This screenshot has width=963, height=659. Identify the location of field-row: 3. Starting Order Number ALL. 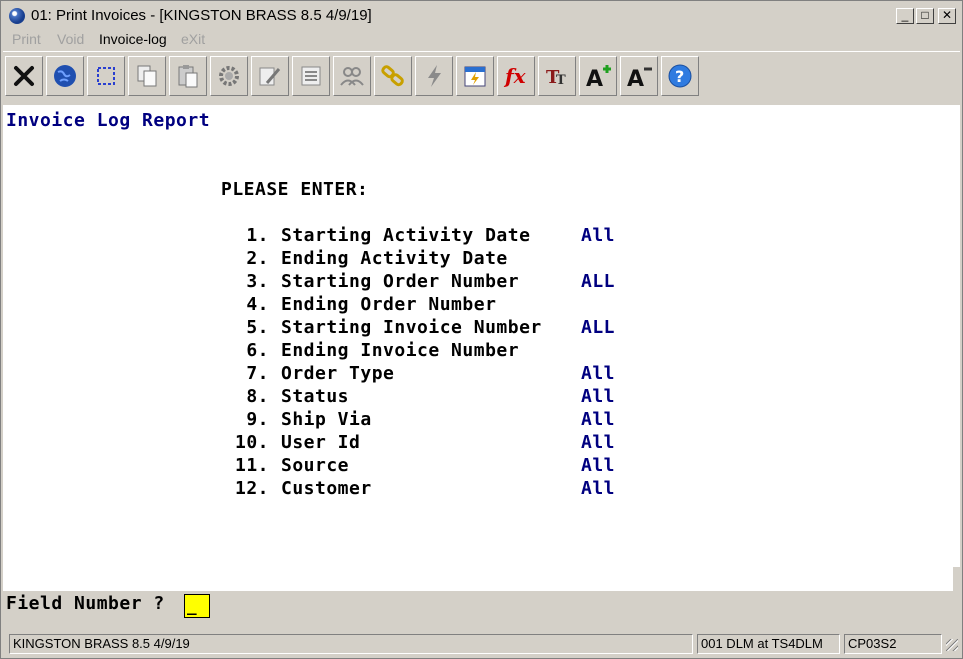
(478, 282).